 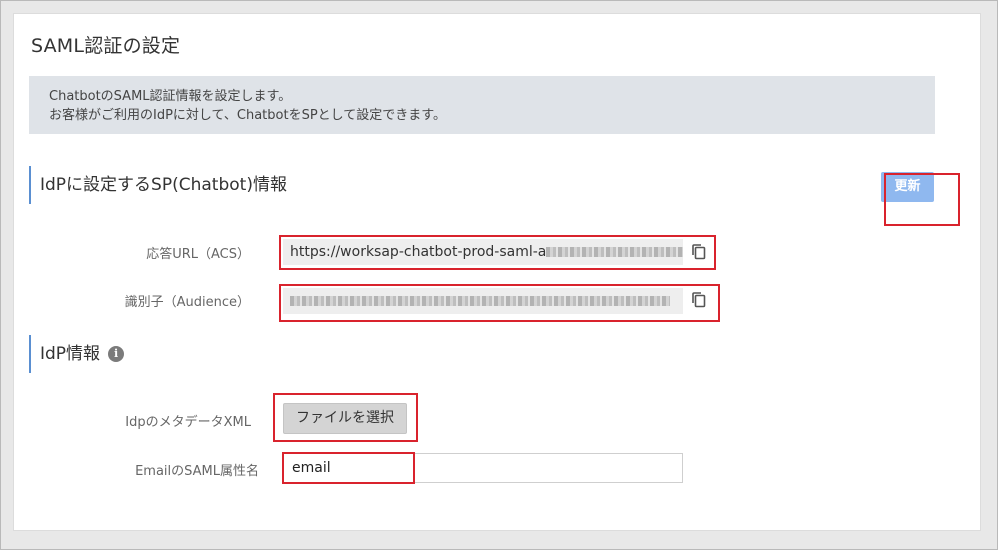 I want to click on sp-info-heading-text: IdPに設定するSP(Chatbot)情報, so click(x=163, y=185).